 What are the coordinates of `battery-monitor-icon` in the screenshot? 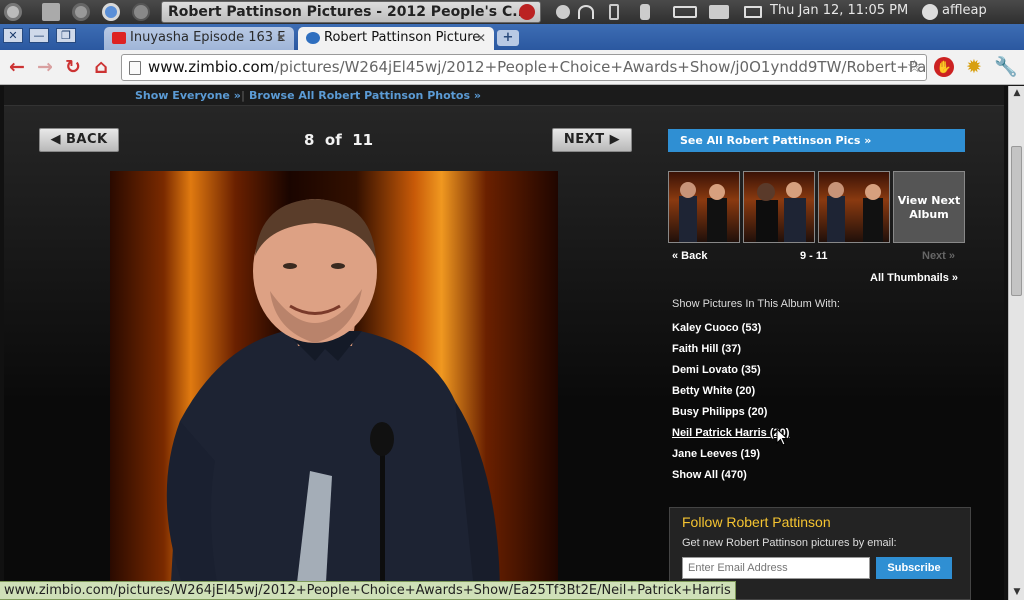 It's located at (614, 12).